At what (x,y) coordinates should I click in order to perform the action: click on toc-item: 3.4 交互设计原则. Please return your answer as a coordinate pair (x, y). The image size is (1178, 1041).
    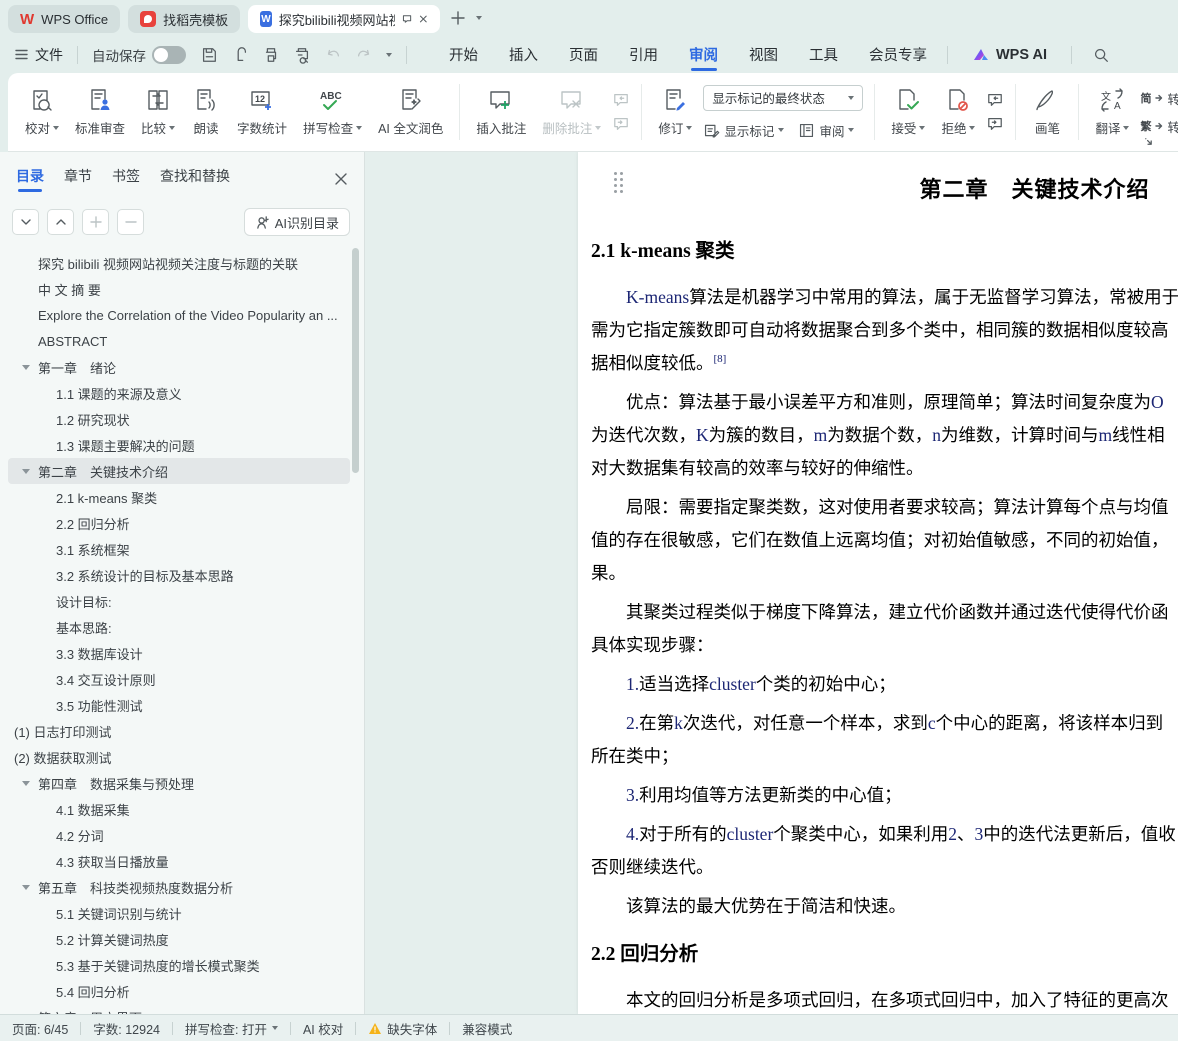
    Looking at the image, I should click on (179, 679).